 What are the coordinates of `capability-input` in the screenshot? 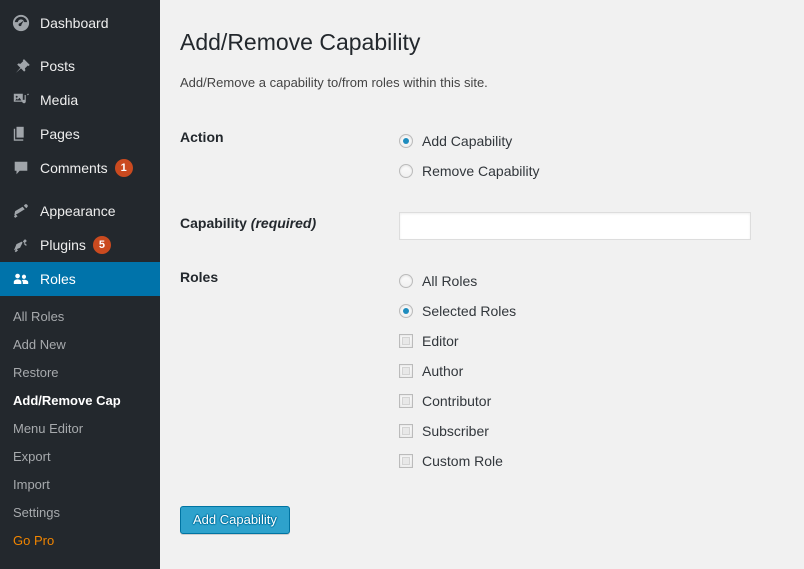 It's located at (575, 226).